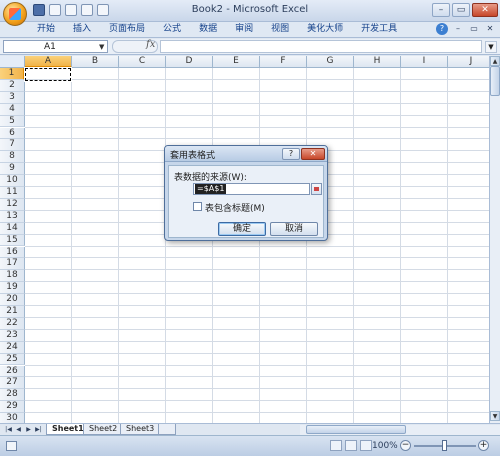  Describe the element at coordinates (12, 335) in the screenshot. I see `row-header: 23` at that location.